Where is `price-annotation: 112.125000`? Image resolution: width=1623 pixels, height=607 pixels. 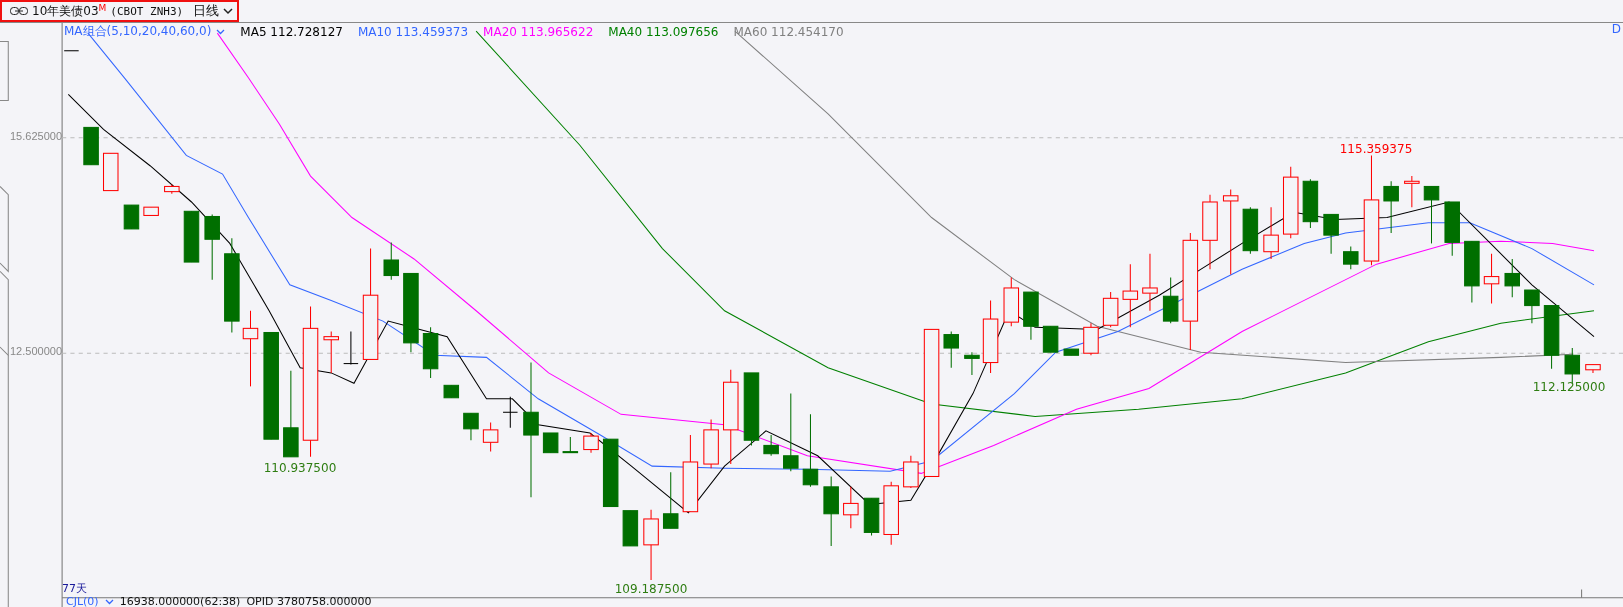 price-annotation: 112.125000 is located at coordinates (1569, 387).